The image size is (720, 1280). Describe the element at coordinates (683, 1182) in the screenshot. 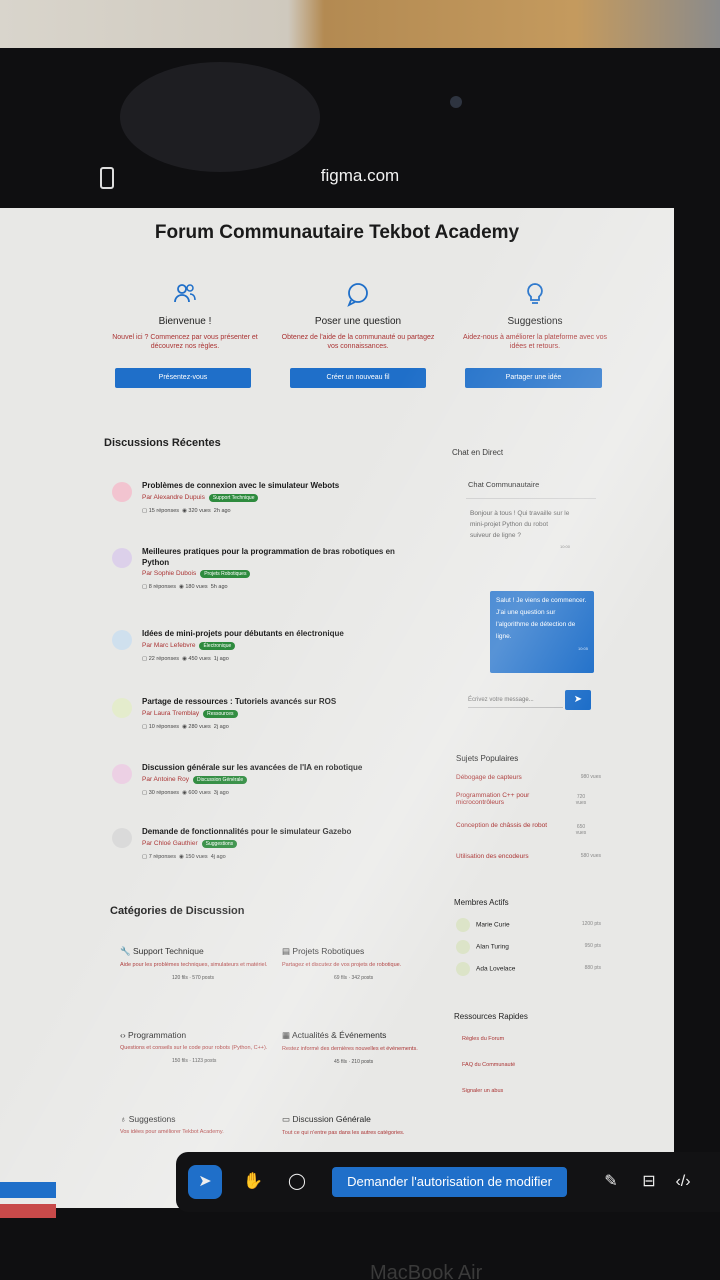

I see `code-view-icon: ‹/›` at that location.